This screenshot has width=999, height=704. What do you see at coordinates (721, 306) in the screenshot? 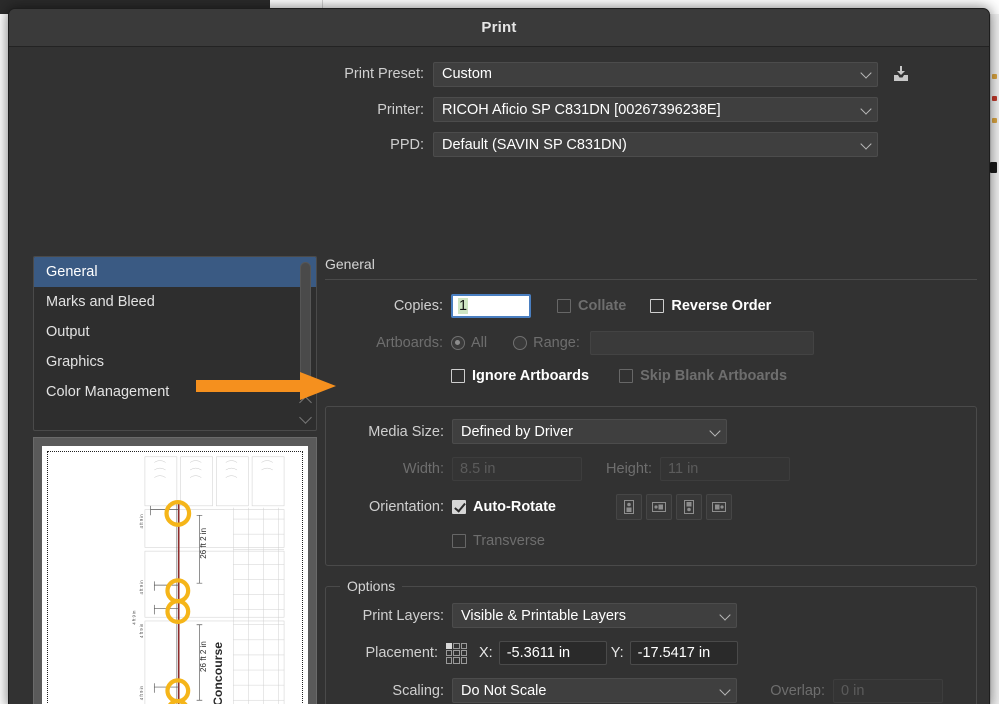
I see `reverse-order-label: Reverse Order` at bounding box center [721, 306].